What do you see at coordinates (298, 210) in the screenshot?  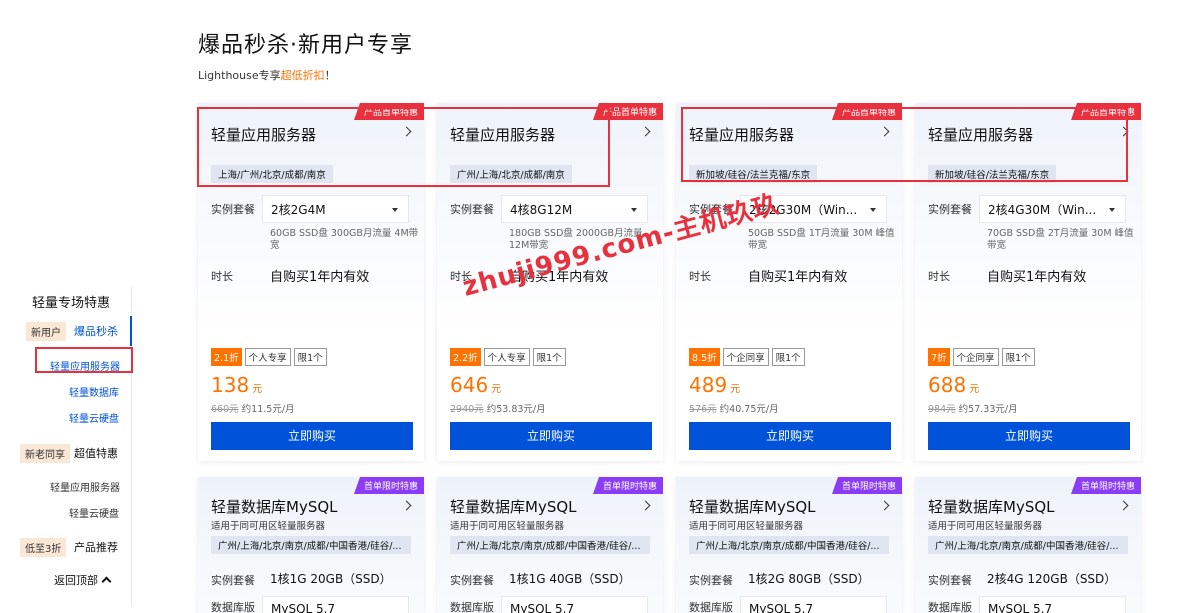 I see `package-value: 2核2G4M` at bounding box center [298, 210].